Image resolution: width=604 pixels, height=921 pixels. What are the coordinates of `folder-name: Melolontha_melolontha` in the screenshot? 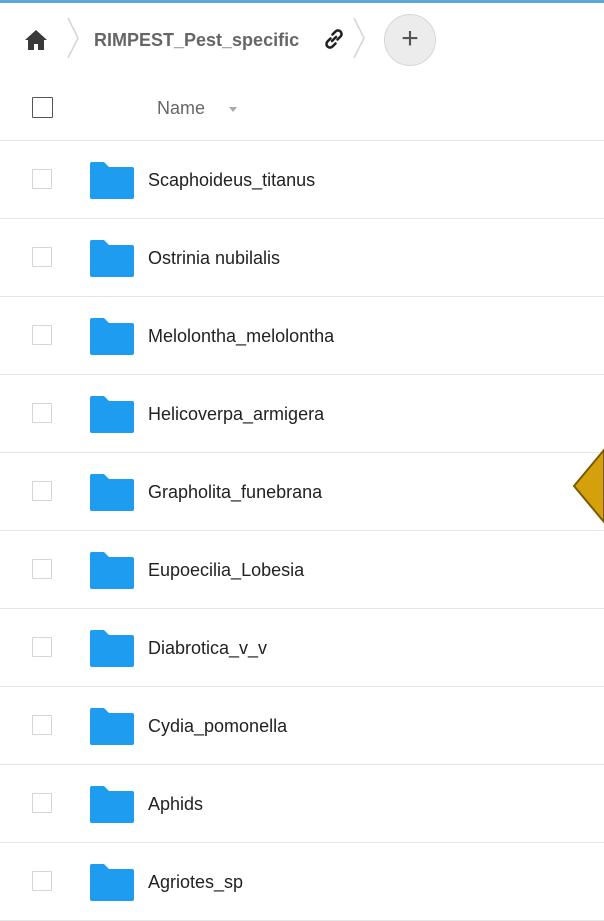 It's located at (241, 336).